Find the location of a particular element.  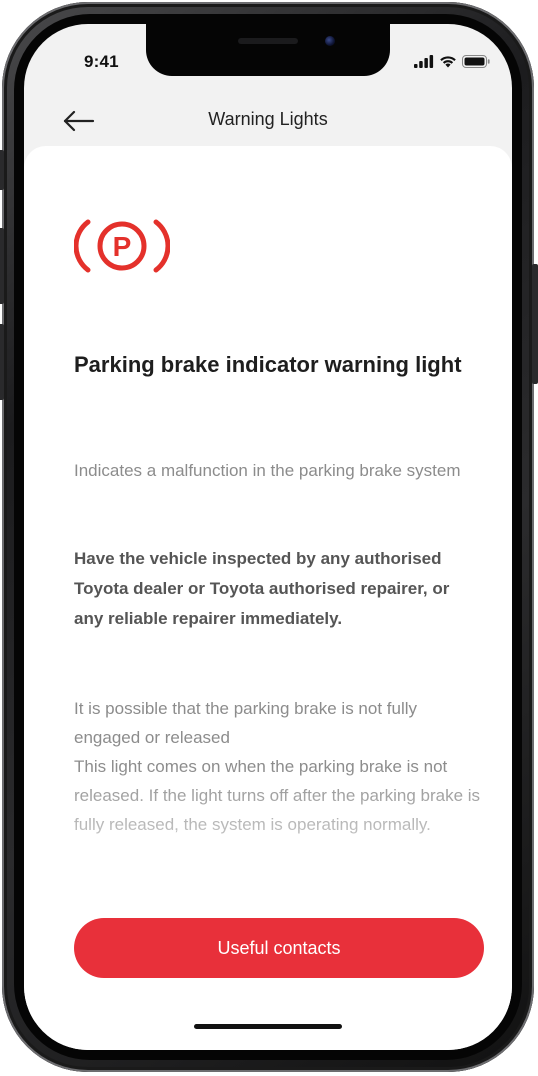

status-icons is located at coordinates (452, 61).